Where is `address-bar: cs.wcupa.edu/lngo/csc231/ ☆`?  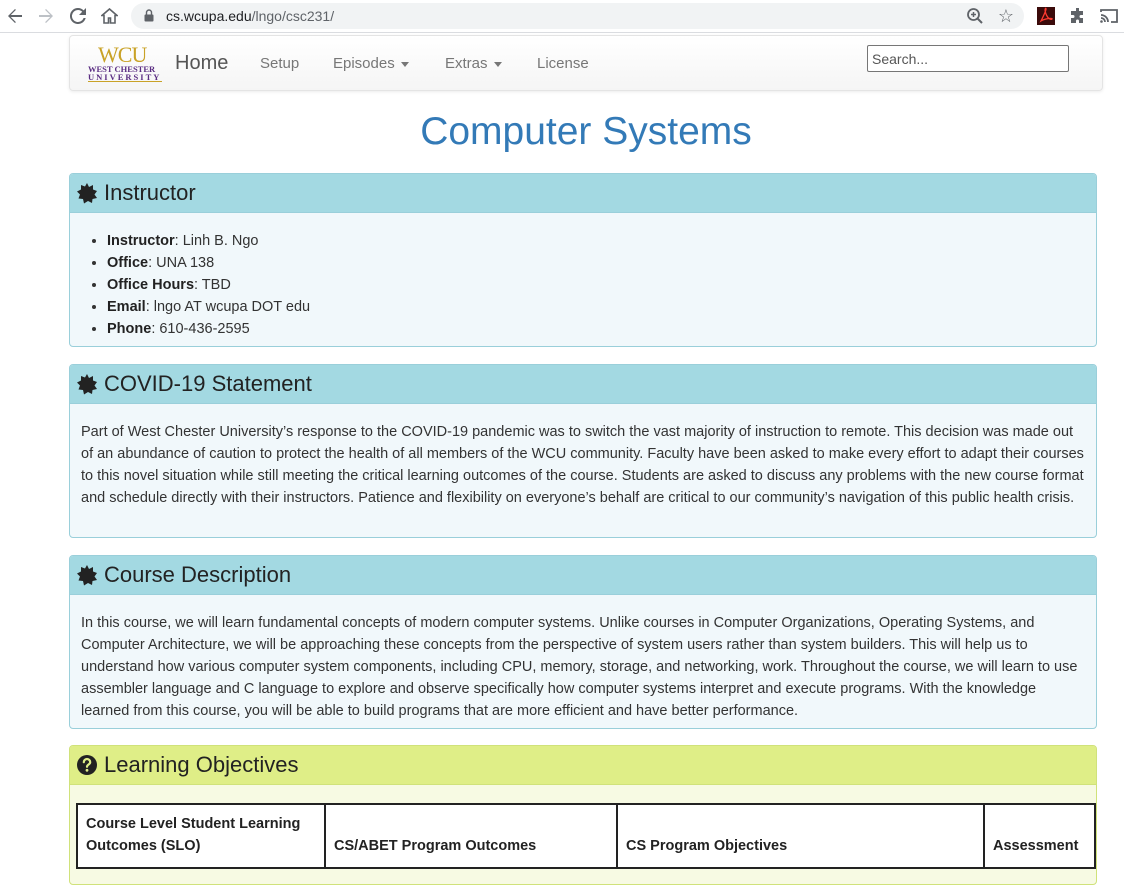
address-bar: cs.wcupa.edu/lngo/csc231/ ☆ is located at coordinates (577, 16).